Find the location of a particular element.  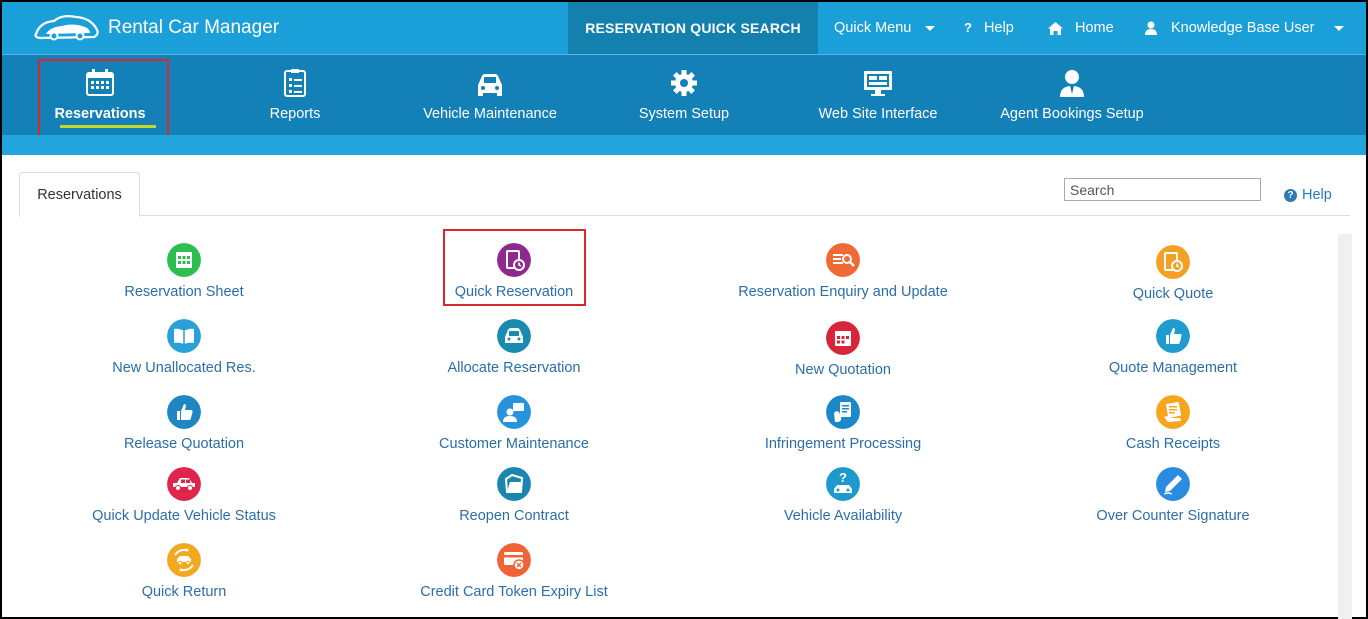

monitor-icon is located at coordinates (878, 83).